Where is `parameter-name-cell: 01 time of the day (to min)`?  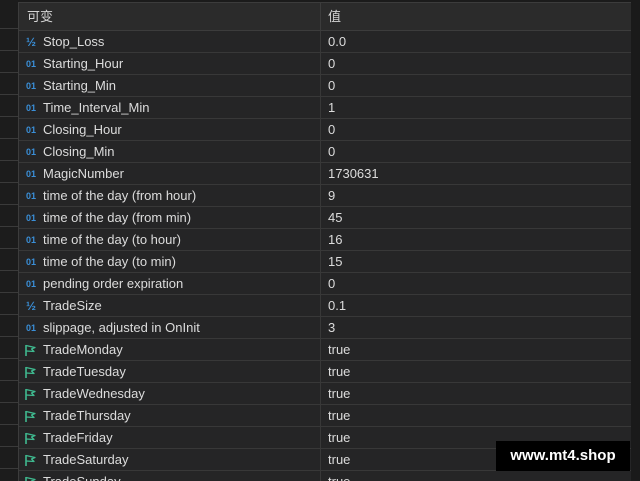
parameter-name-cell: 01 time of the day (to min) is located at coordinates (170, 261).